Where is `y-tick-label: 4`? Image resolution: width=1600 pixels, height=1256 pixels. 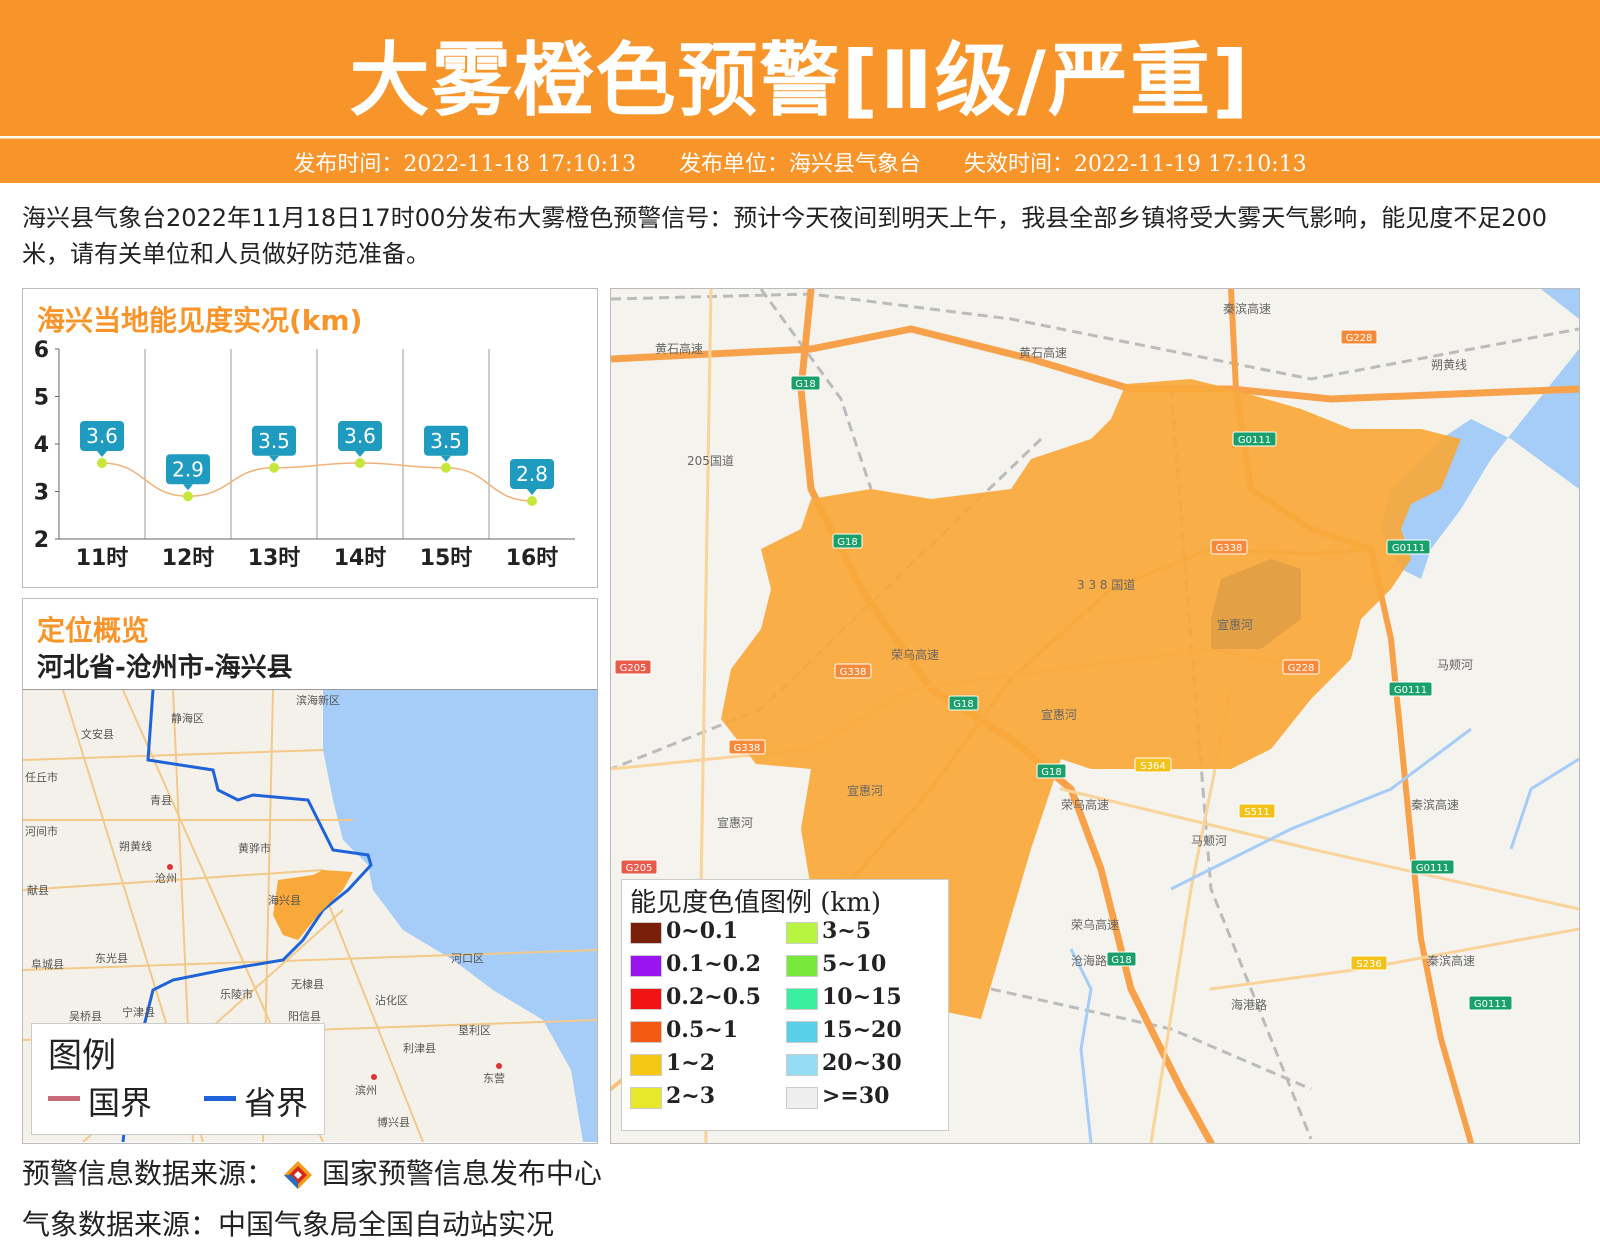 y-tick-label: 4 is located at coordinates (41, 445).